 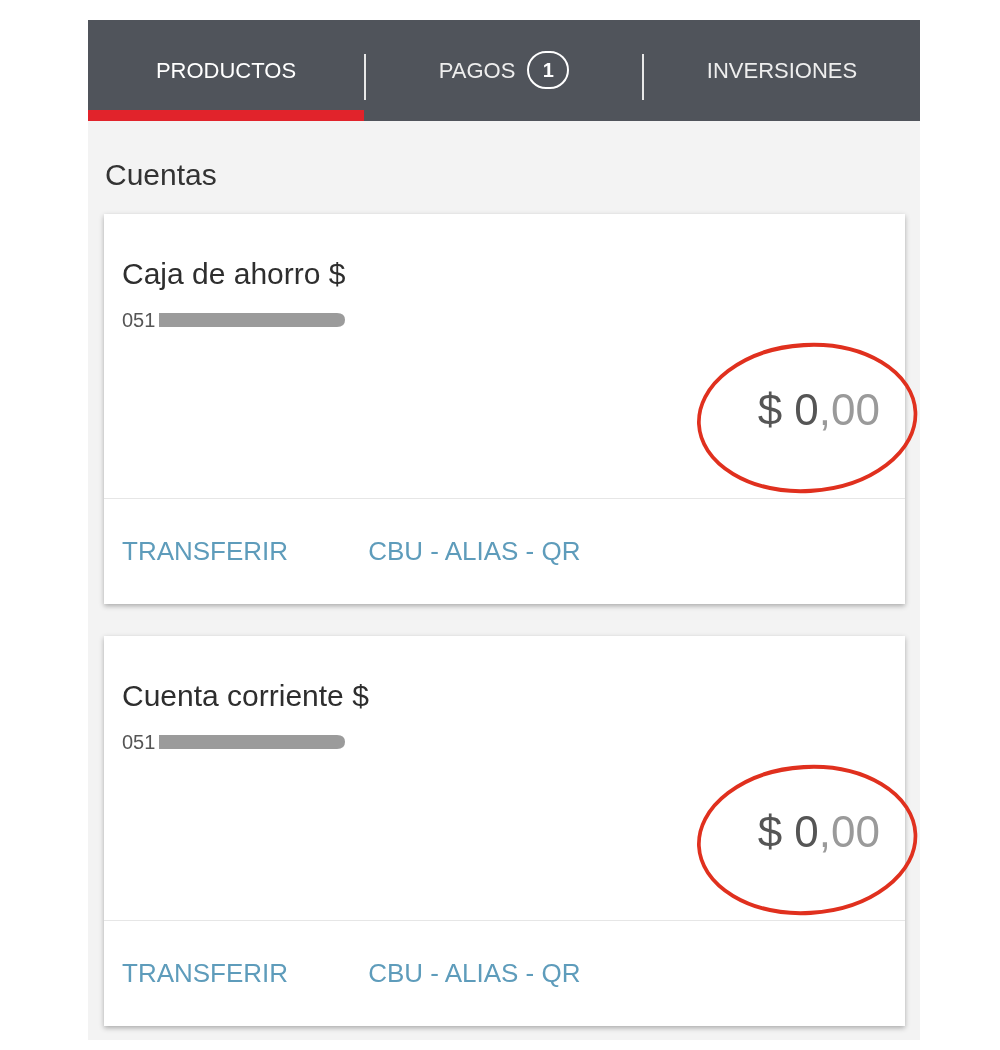 What do you see at coordinates (245, 696) in the screenshot?
I see `account-title: Cuenta corriente $` at bounding box center [245, 696].